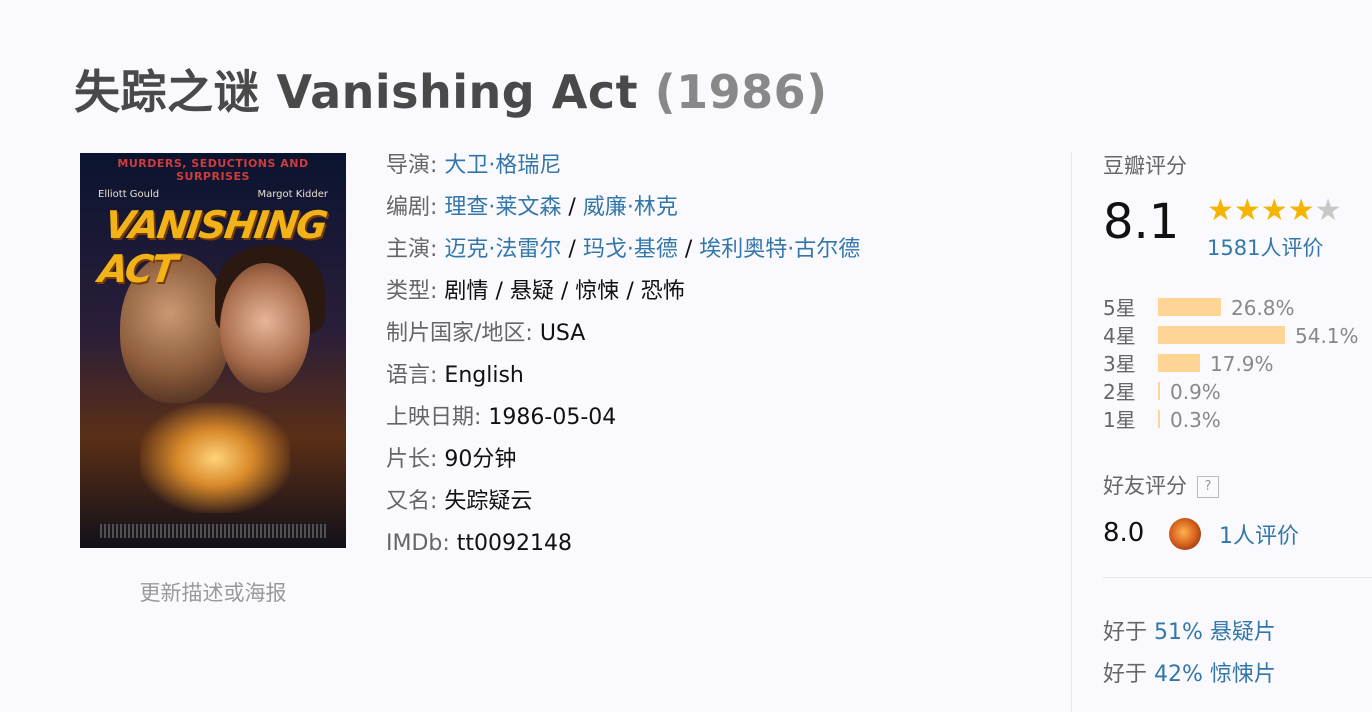  What do you see at coordinates (1195, 420) in the screenshot?
I see `rating-dist-percent: 0.3%` at bounding box center [1195, 420].